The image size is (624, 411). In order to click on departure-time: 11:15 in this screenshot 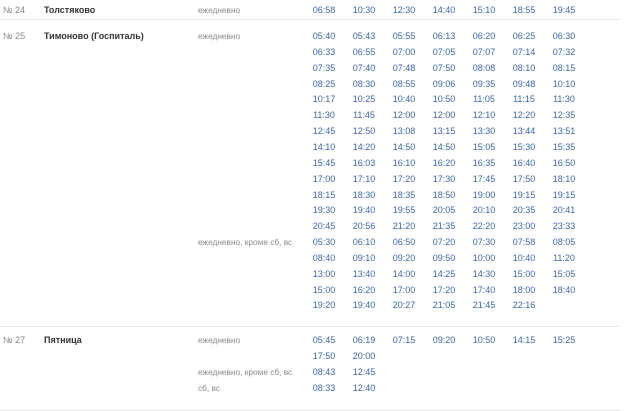, I will do `click(524, 99)`.